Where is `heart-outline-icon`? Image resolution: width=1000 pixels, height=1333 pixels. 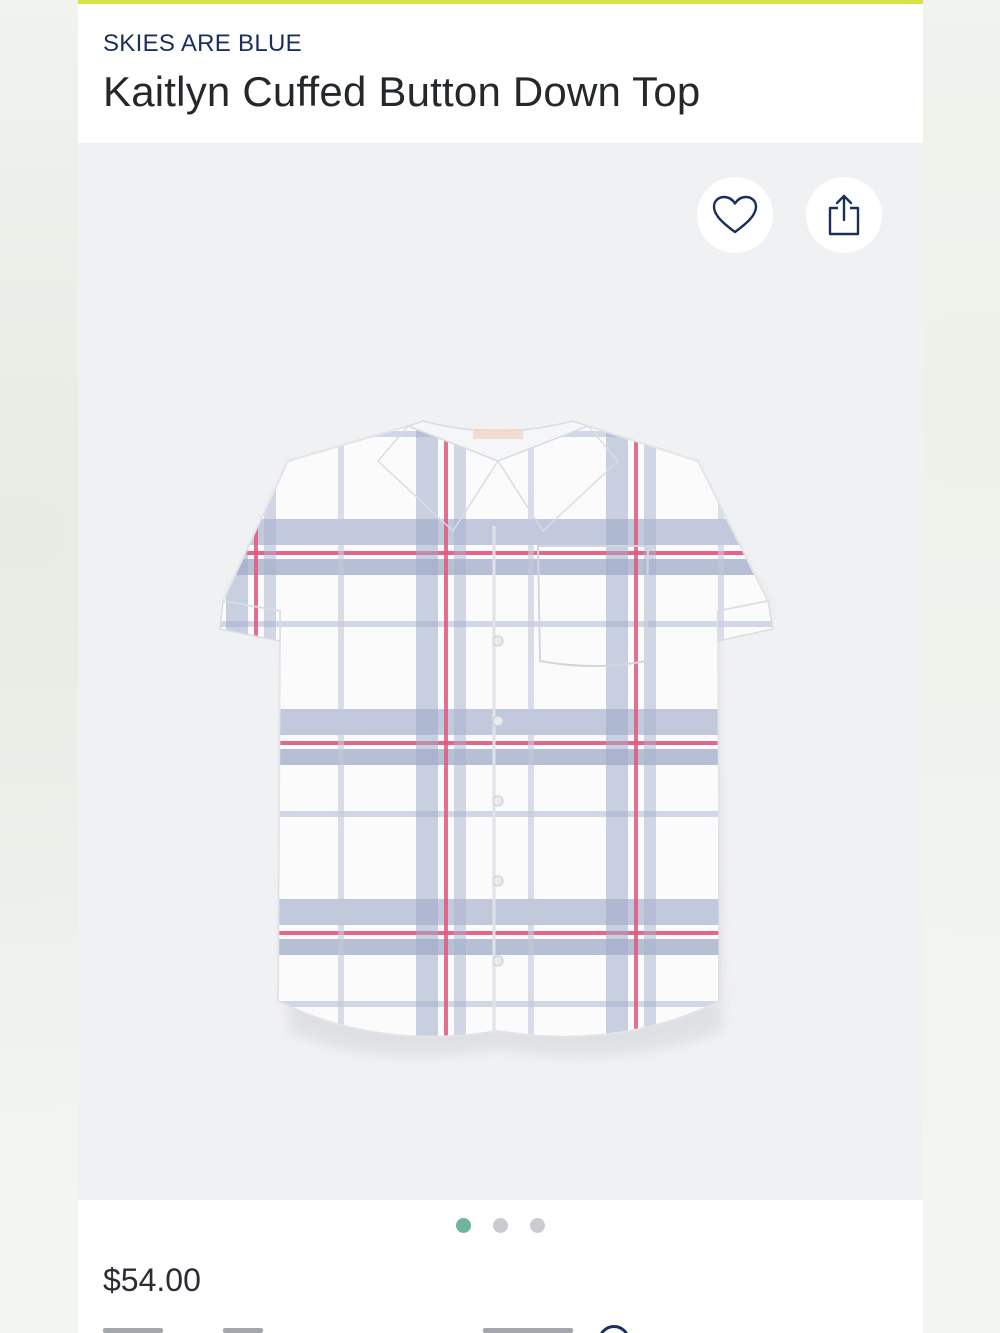
heart-outline-icon is located at coordinates (735, 214).